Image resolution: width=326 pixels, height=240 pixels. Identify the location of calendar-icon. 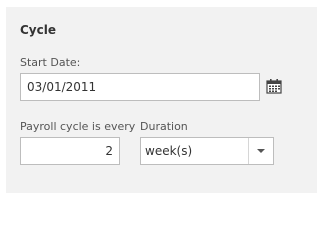
(274, 86).